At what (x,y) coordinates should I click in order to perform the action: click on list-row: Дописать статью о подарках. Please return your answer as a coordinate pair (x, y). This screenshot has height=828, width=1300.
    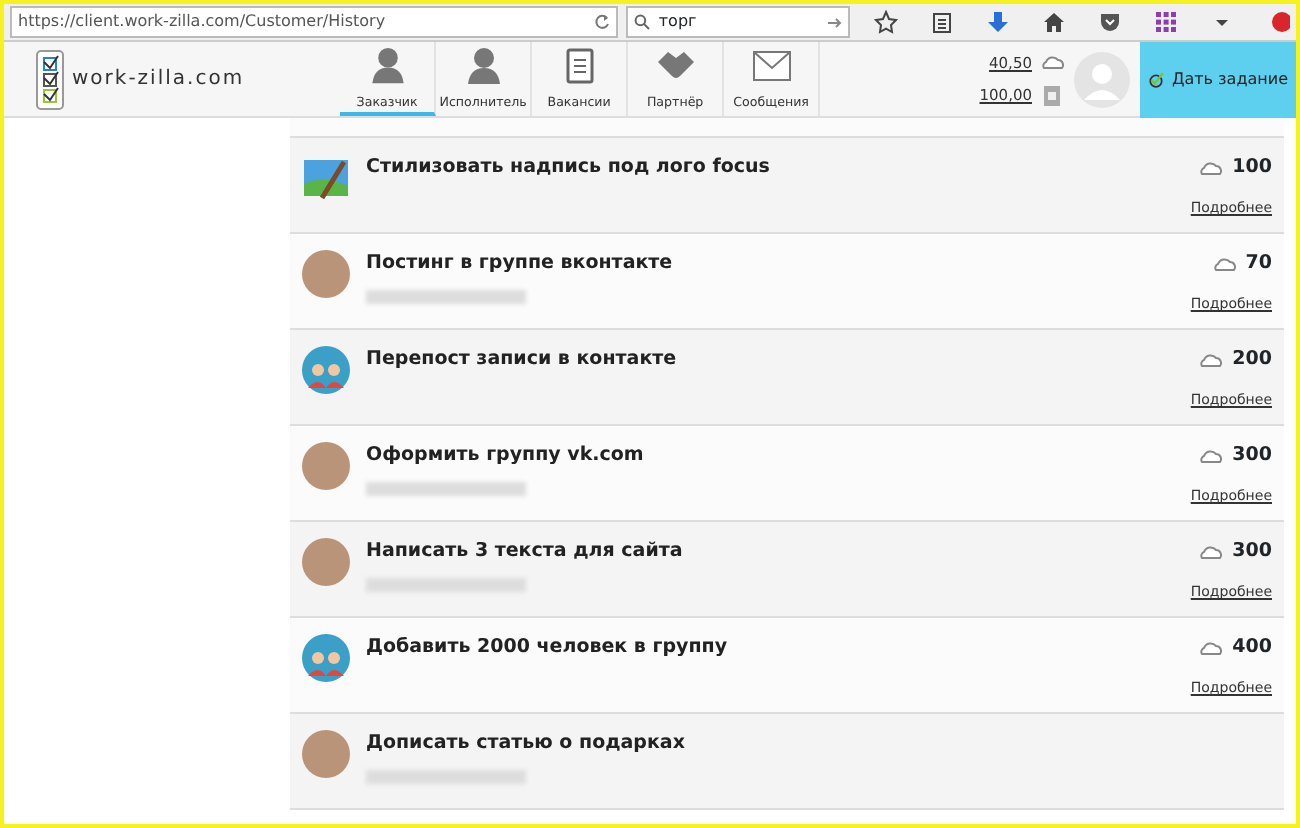
    Looking at the image, I should click on (787, 762).